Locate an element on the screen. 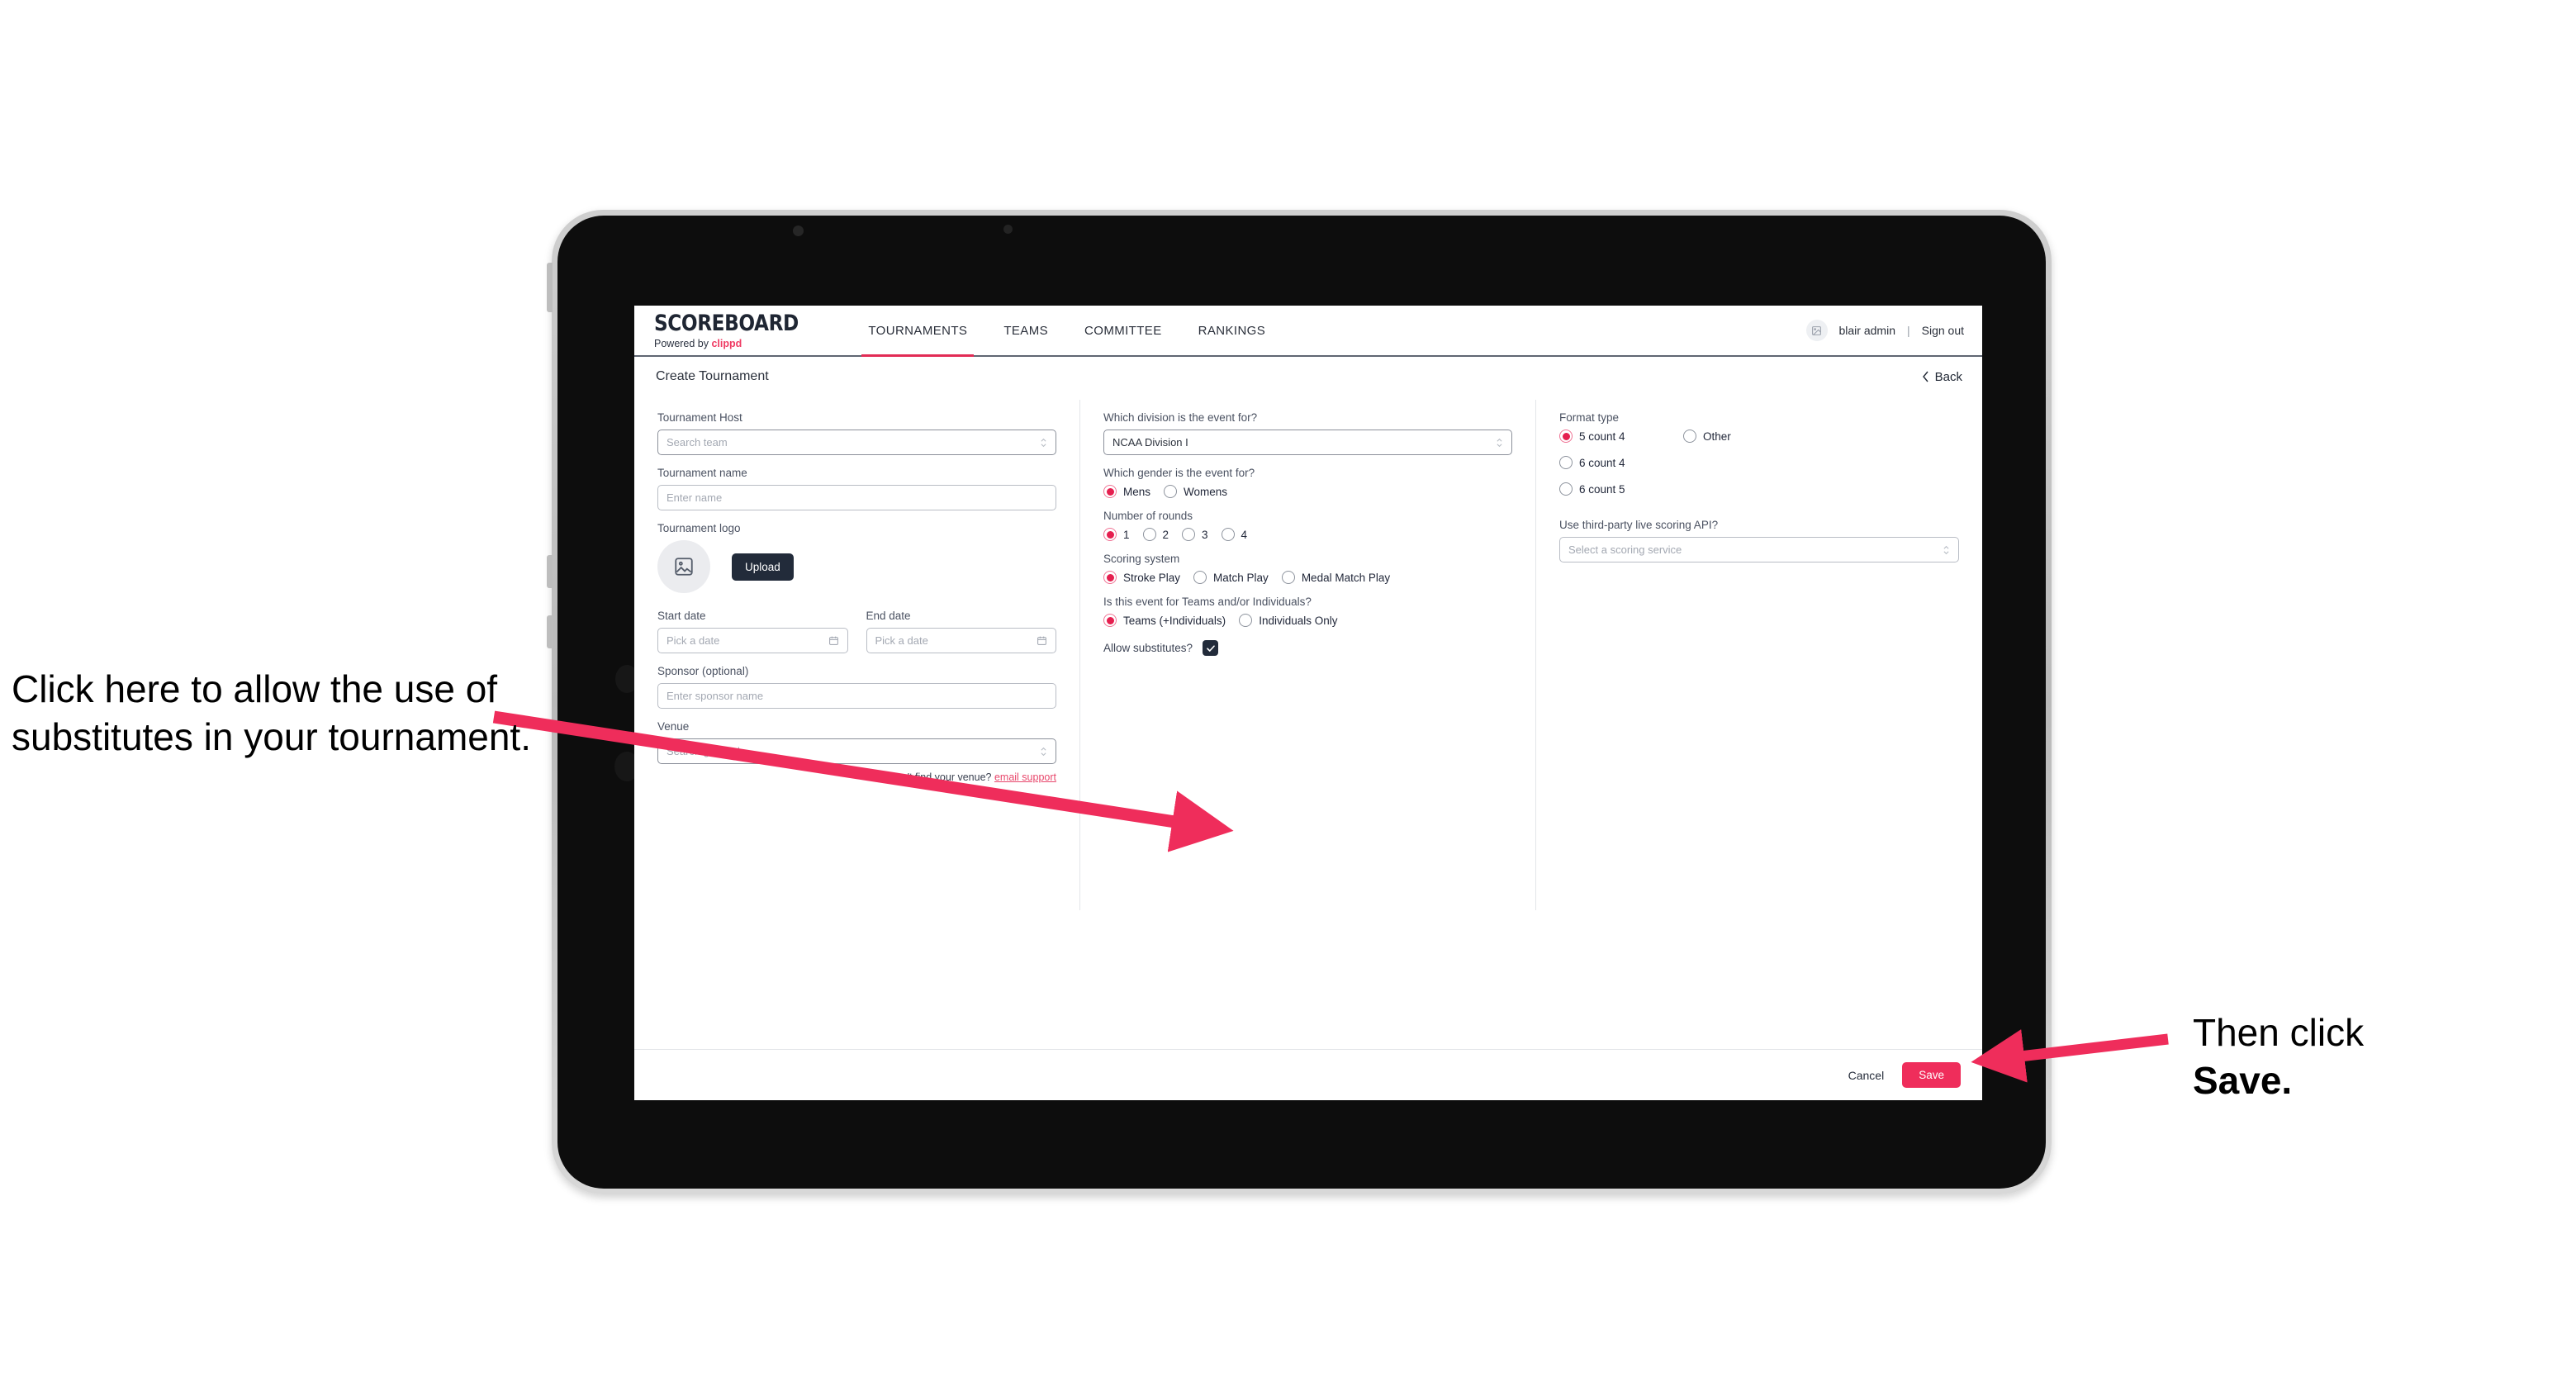  scoring-api-placeholder: Select a scoring service is located at coordinates (1625, 549).